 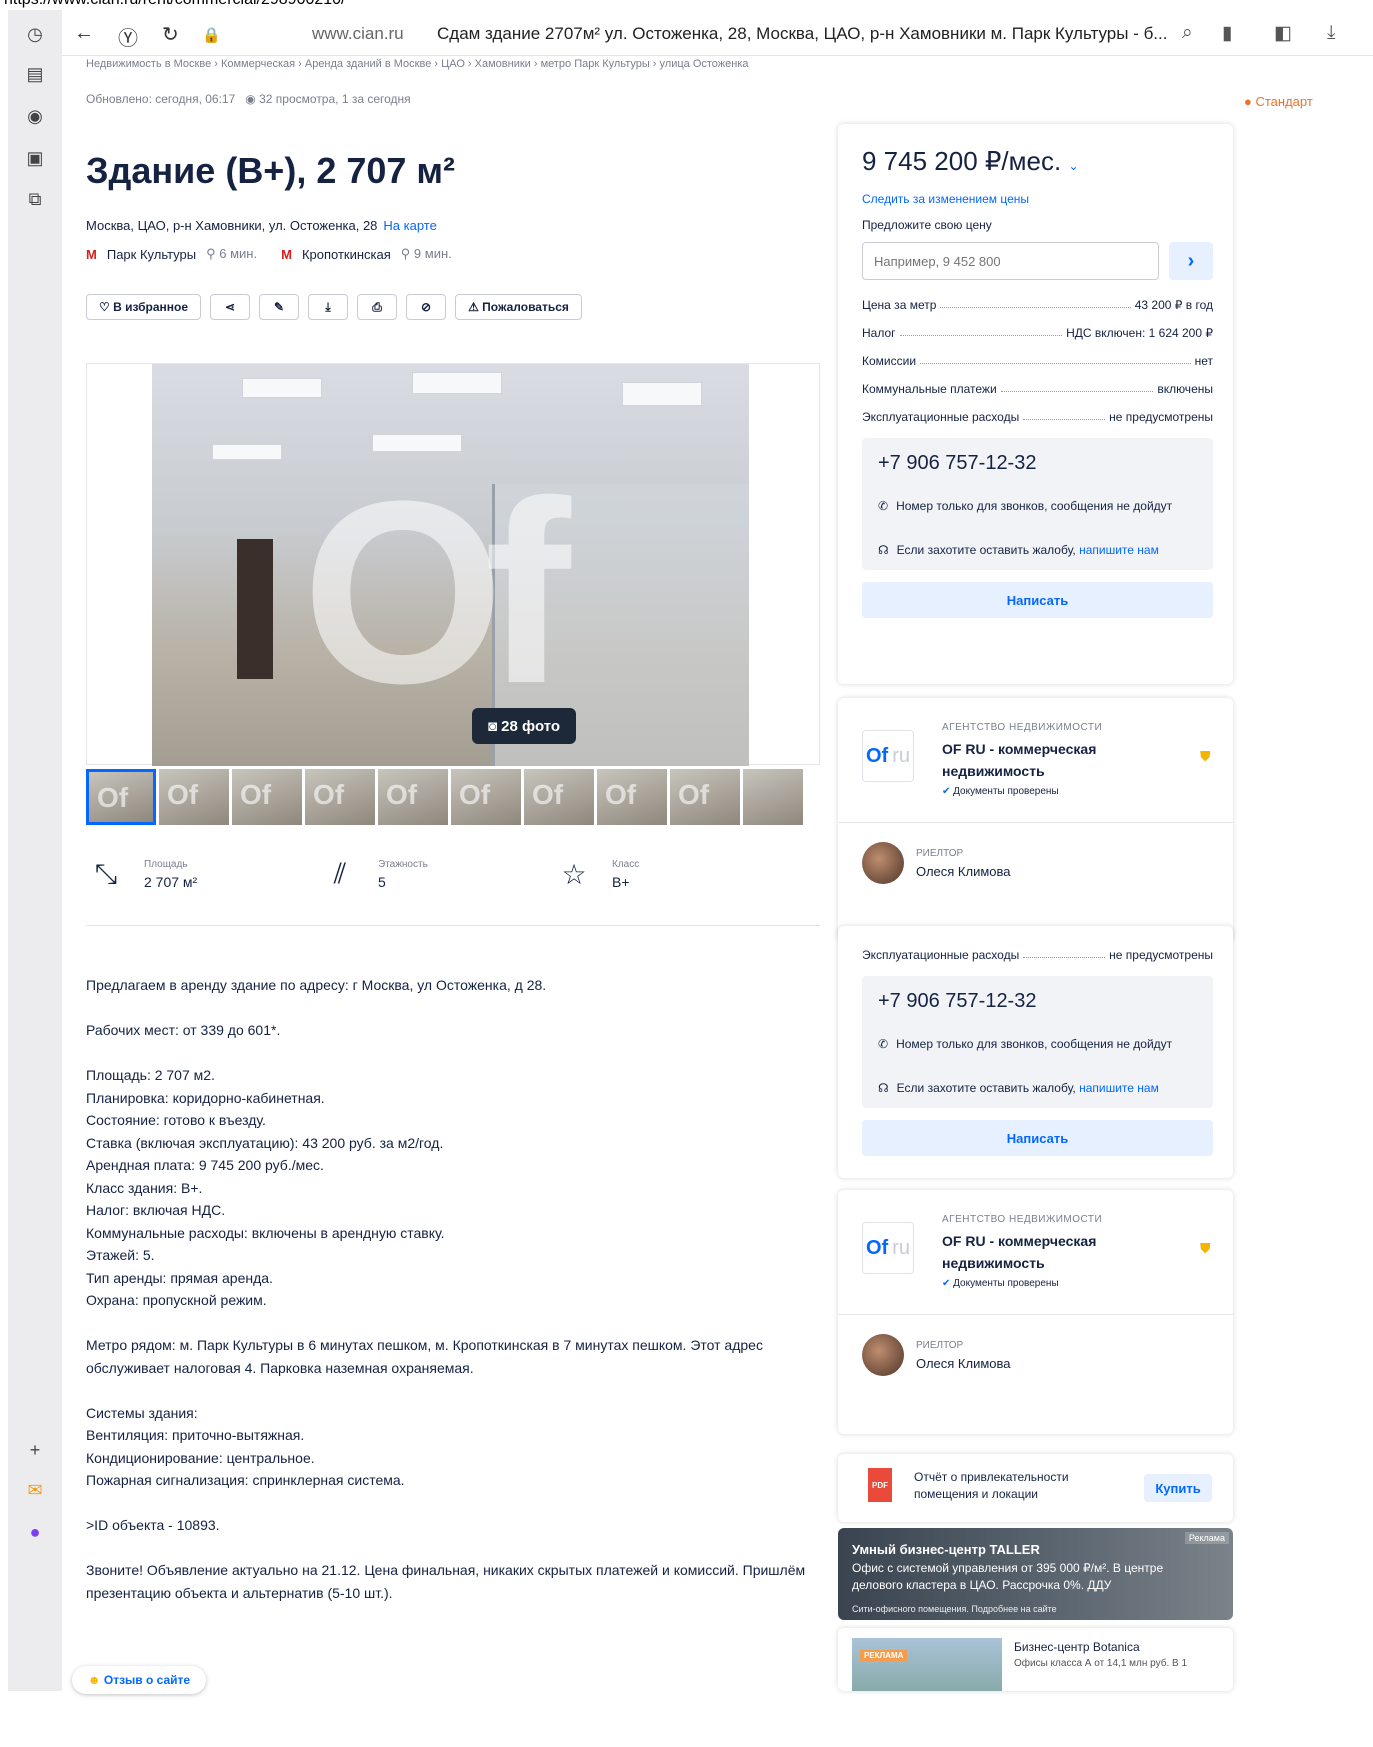 What do you see at coordinates (35, 1532) in the screenshot?
I see `alice-icon: ●` at bounding box center [35, 1532].